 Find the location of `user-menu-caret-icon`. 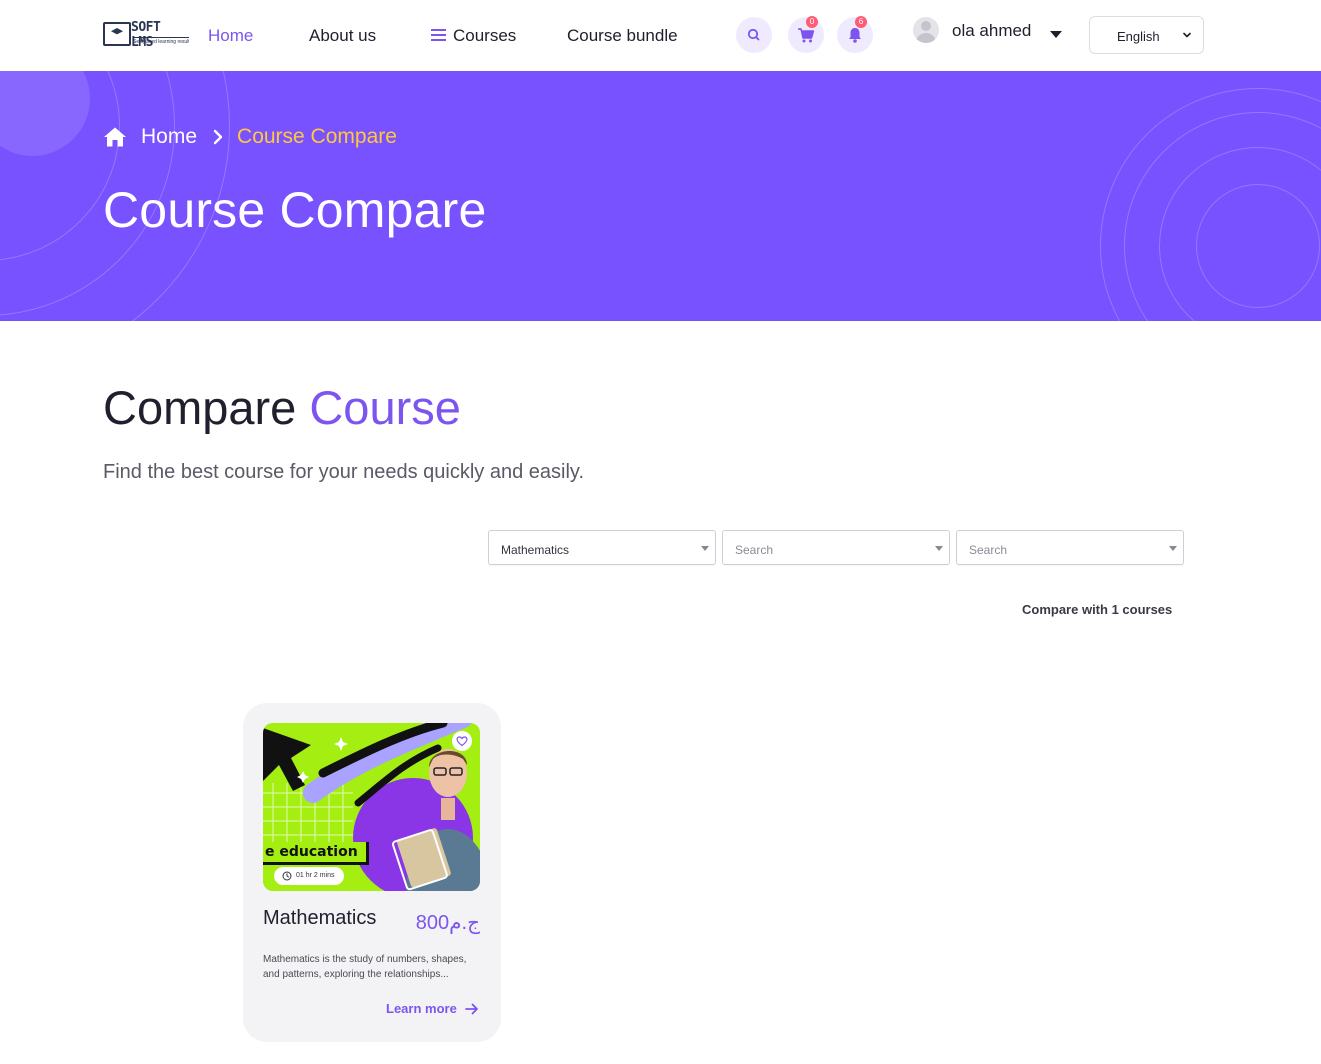

user-menu-caret-icon is located at coordinates (1056, 34).